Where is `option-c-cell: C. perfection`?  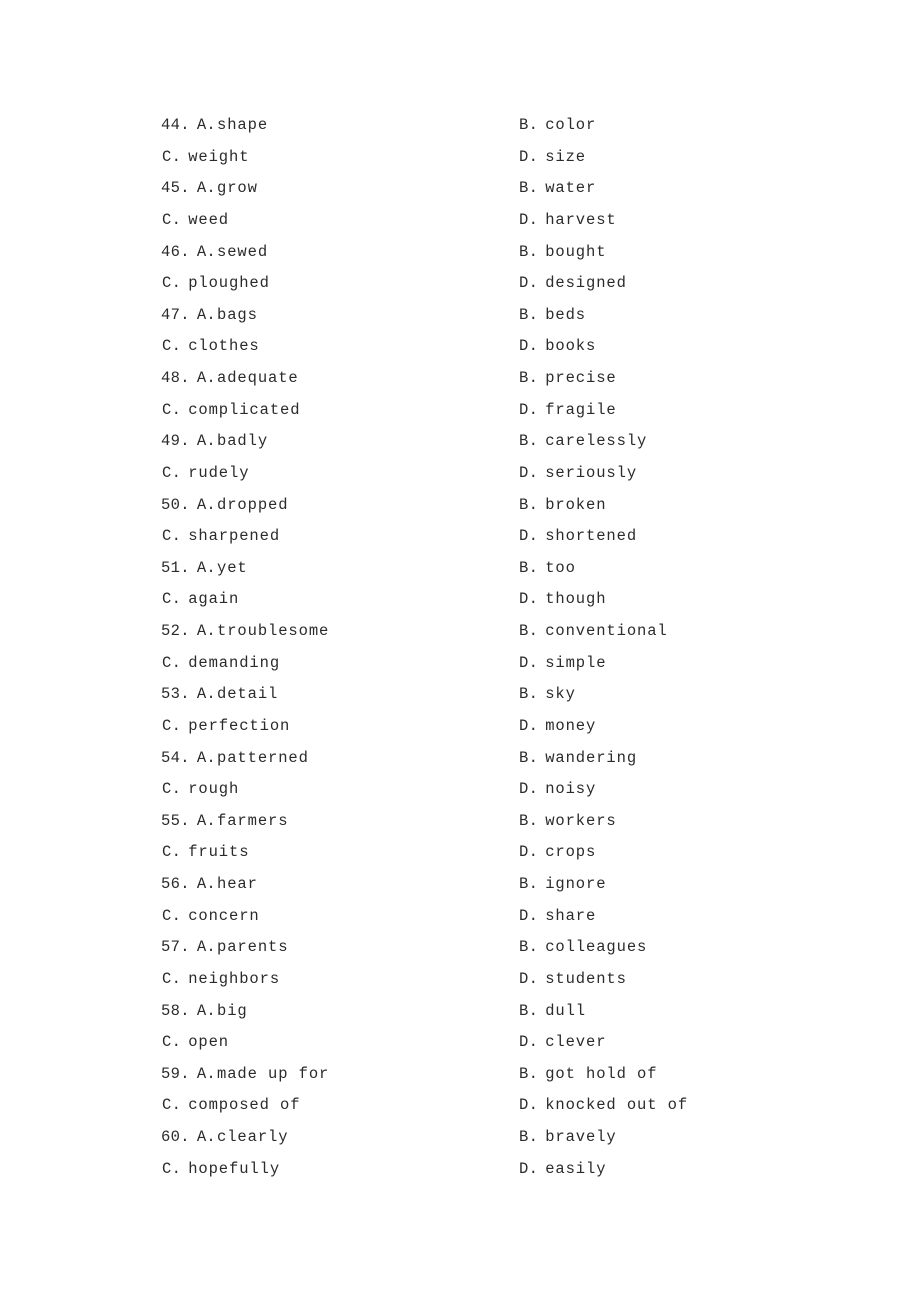
option-c-cell: C. perfection is located at coordinates (226, 727).